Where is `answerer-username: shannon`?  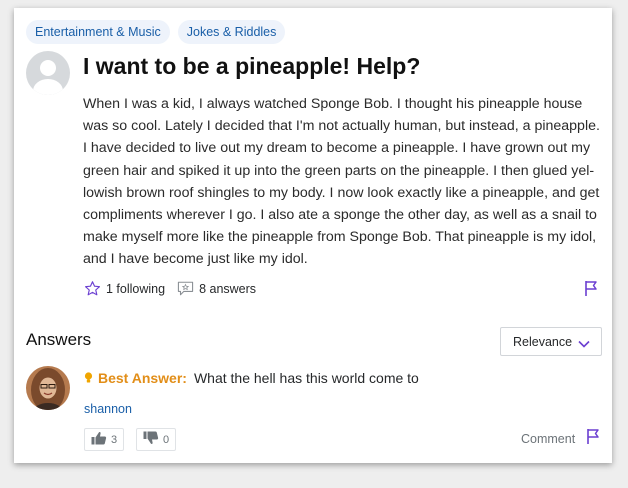
answerer-username: shannon is located at coordinates (108, 409).